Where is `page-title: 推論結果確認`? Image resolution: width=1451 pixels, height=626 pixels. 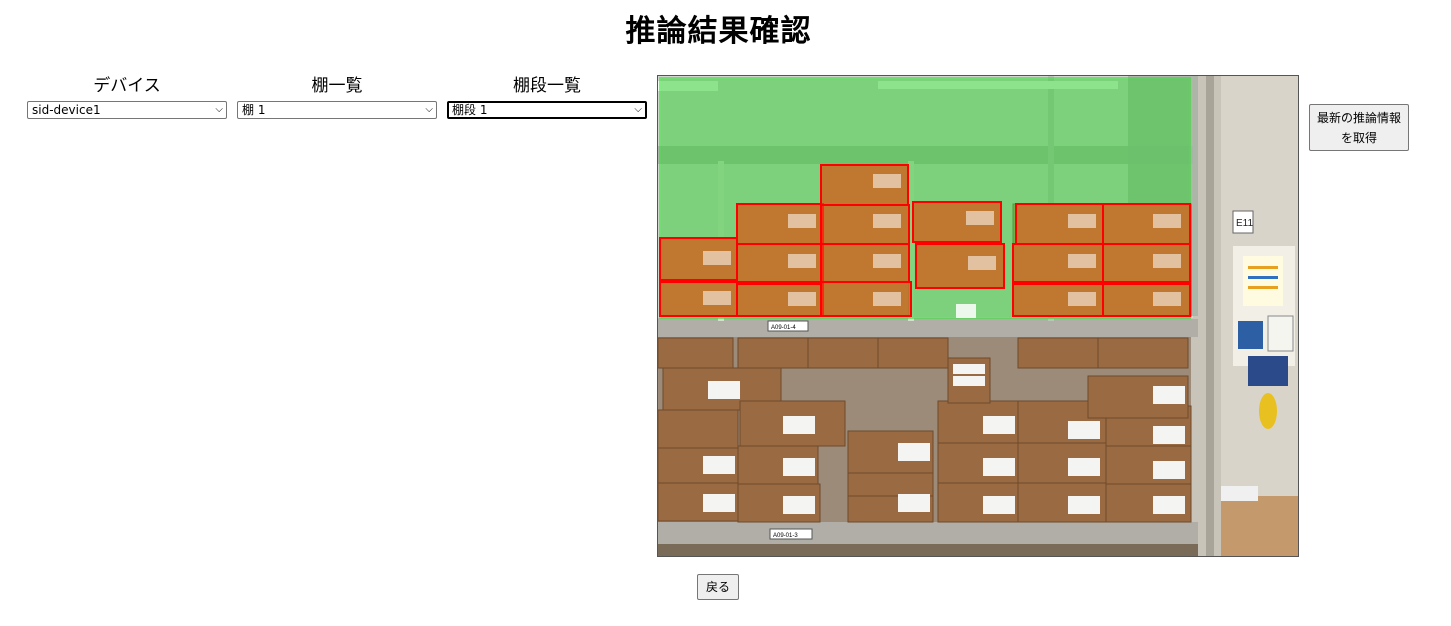
page-title: 推論結果確認 is located at coordinates (718, 31).